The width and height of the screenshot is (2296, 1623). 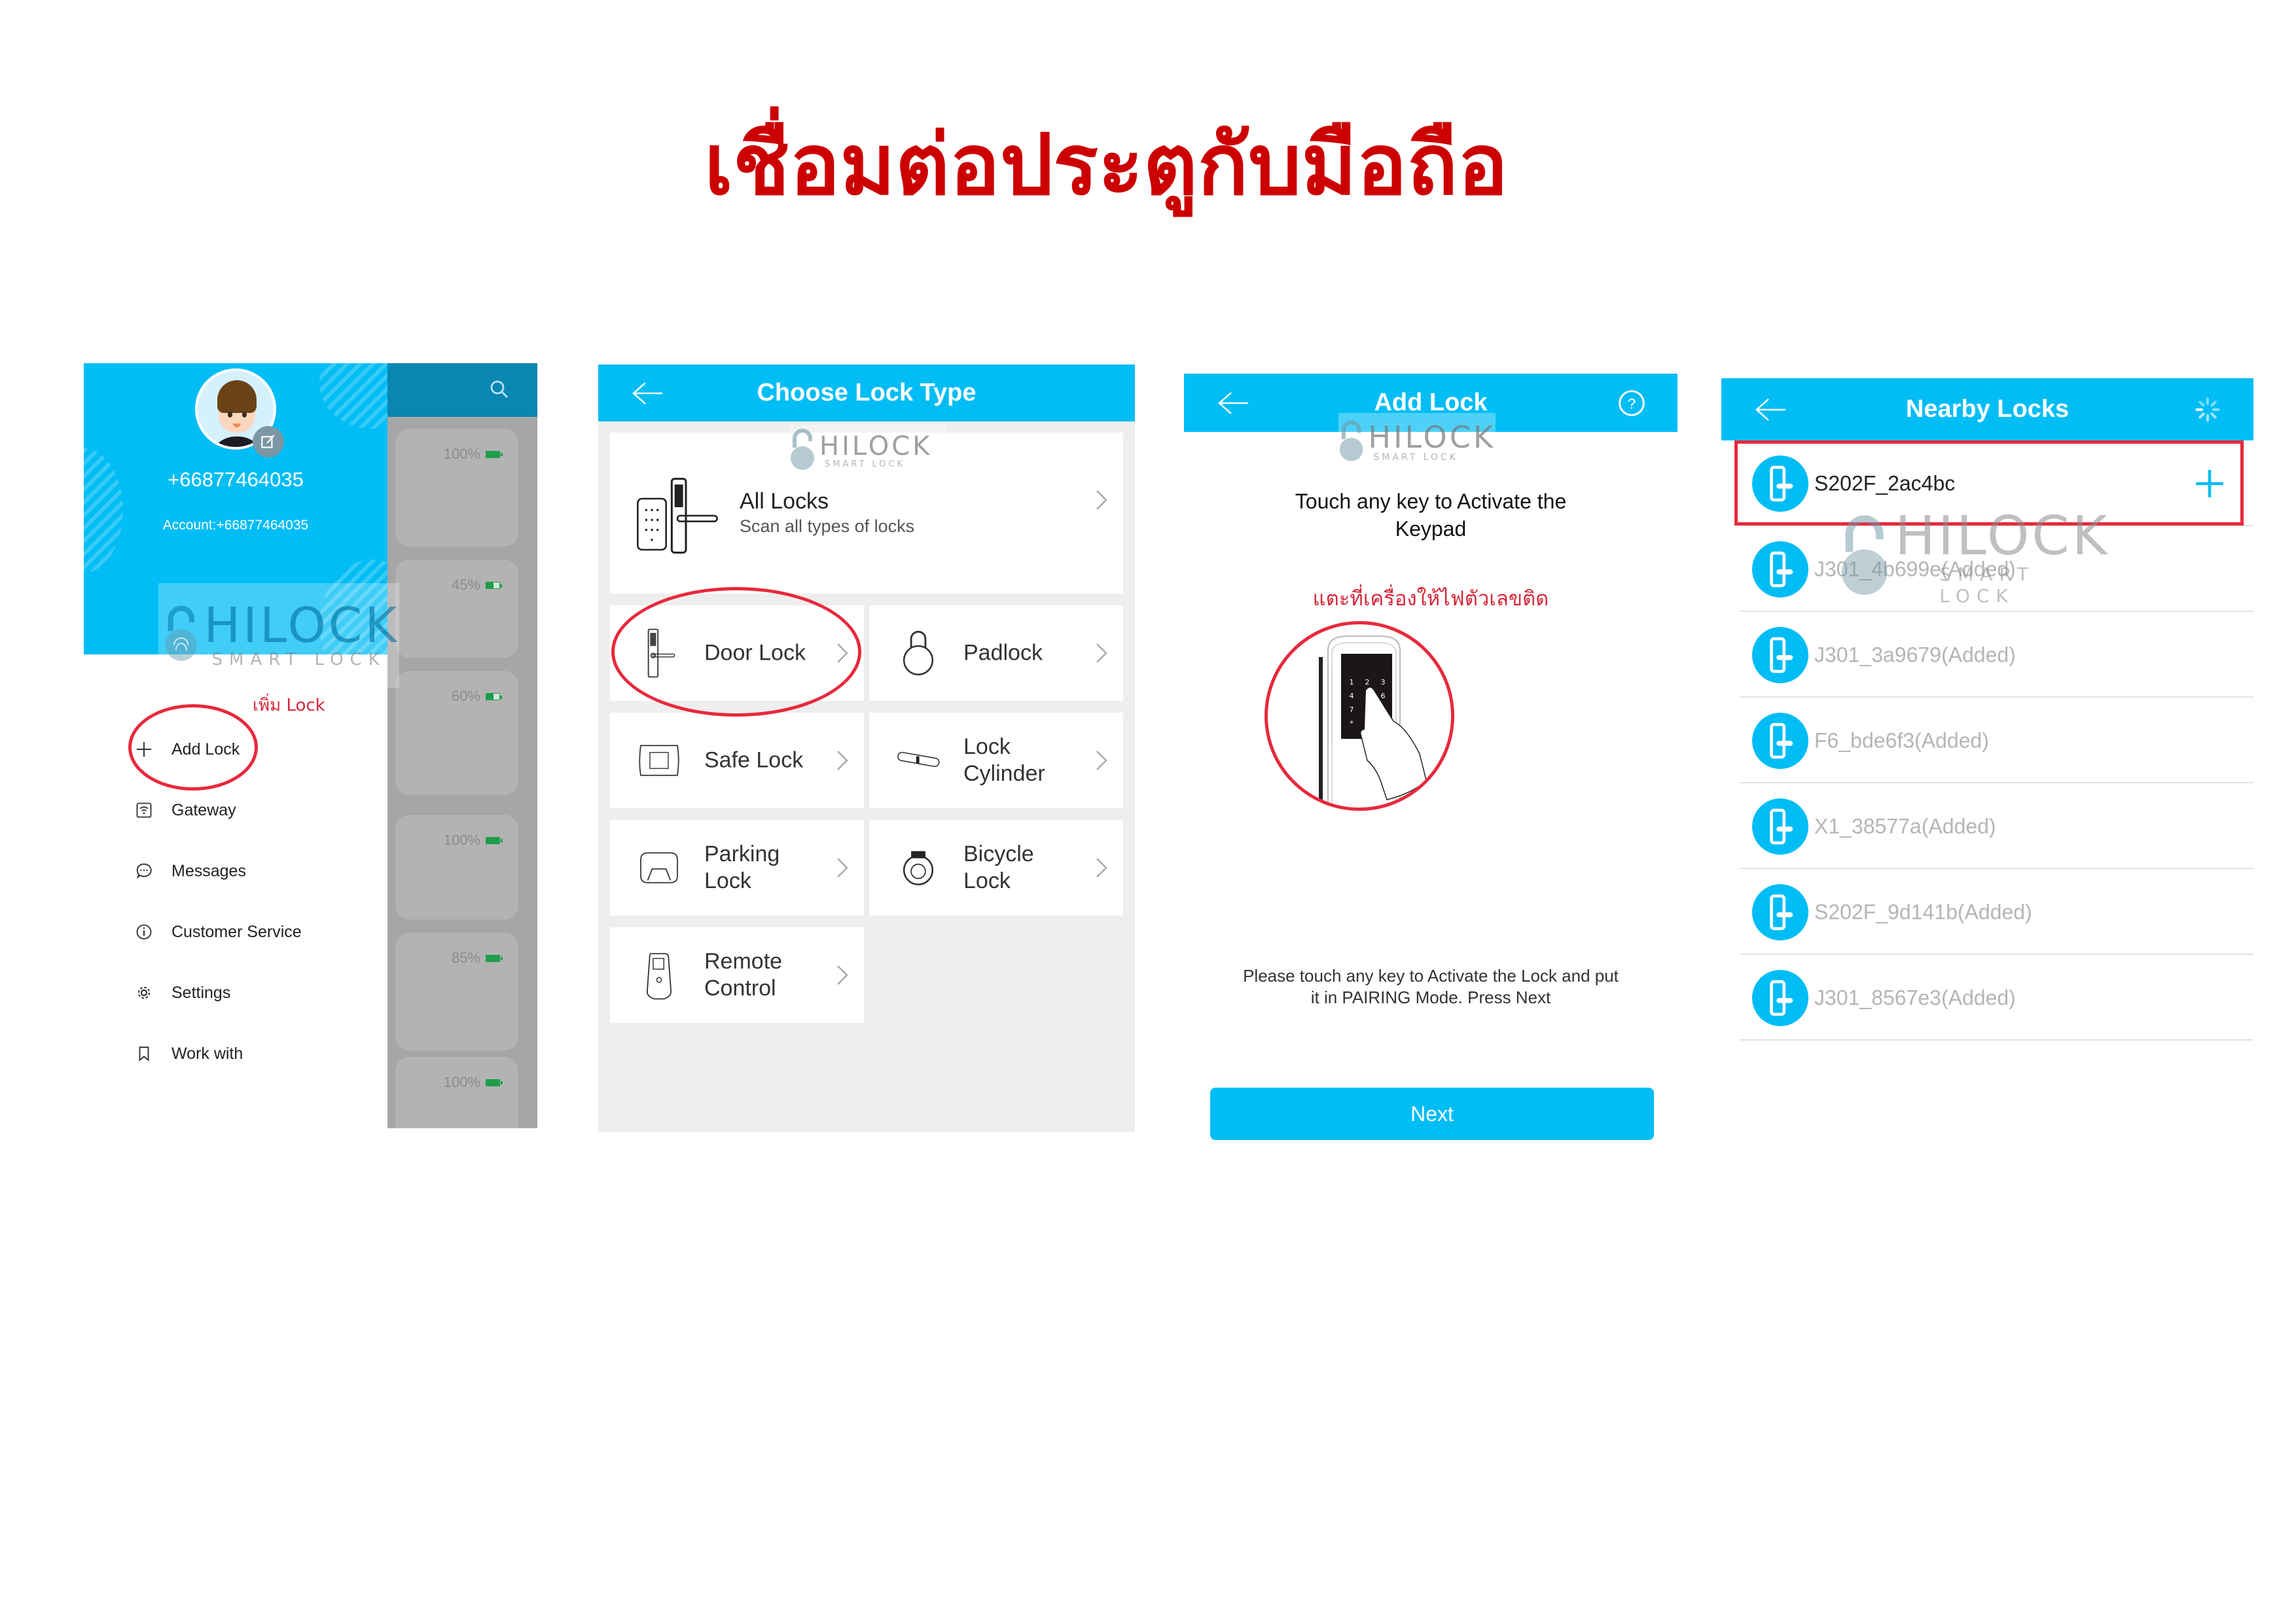 I want to click on app-bar: Nearby Locks, so click(x=1987, y=409).